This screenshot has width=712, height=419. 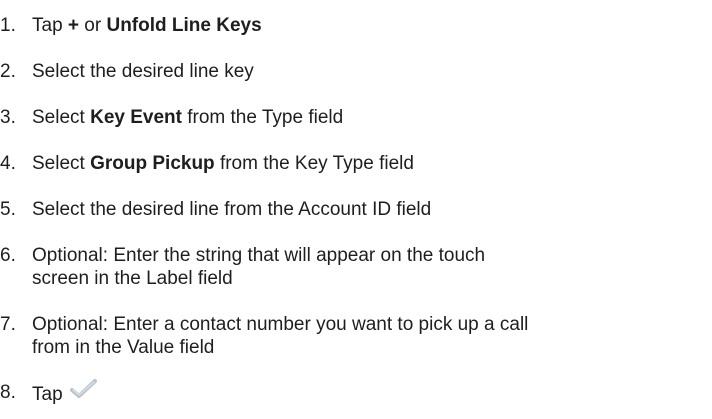 What do you see at coordinates (8, 71) in the screenshot?
I see `step-number: 2.` at bounding box center [8, 71].